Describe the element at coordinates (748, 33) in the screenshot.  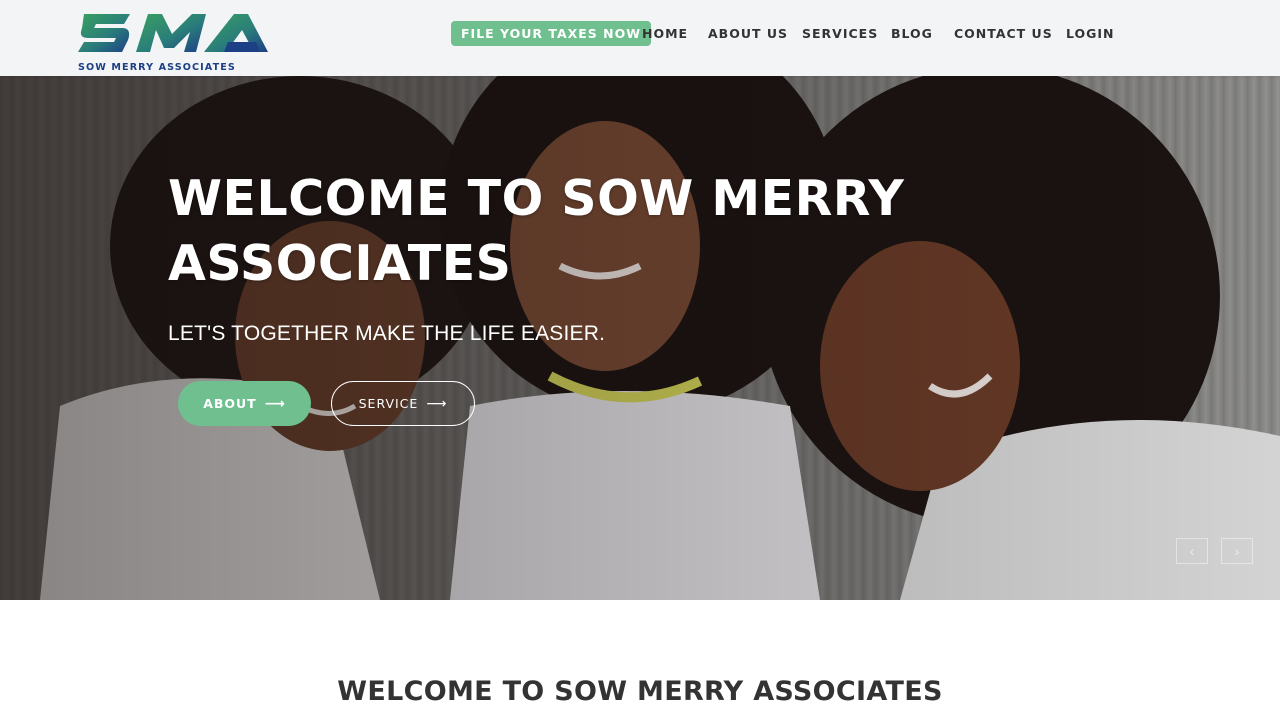
I see `nav-about-us: ABOUT US` at that location.